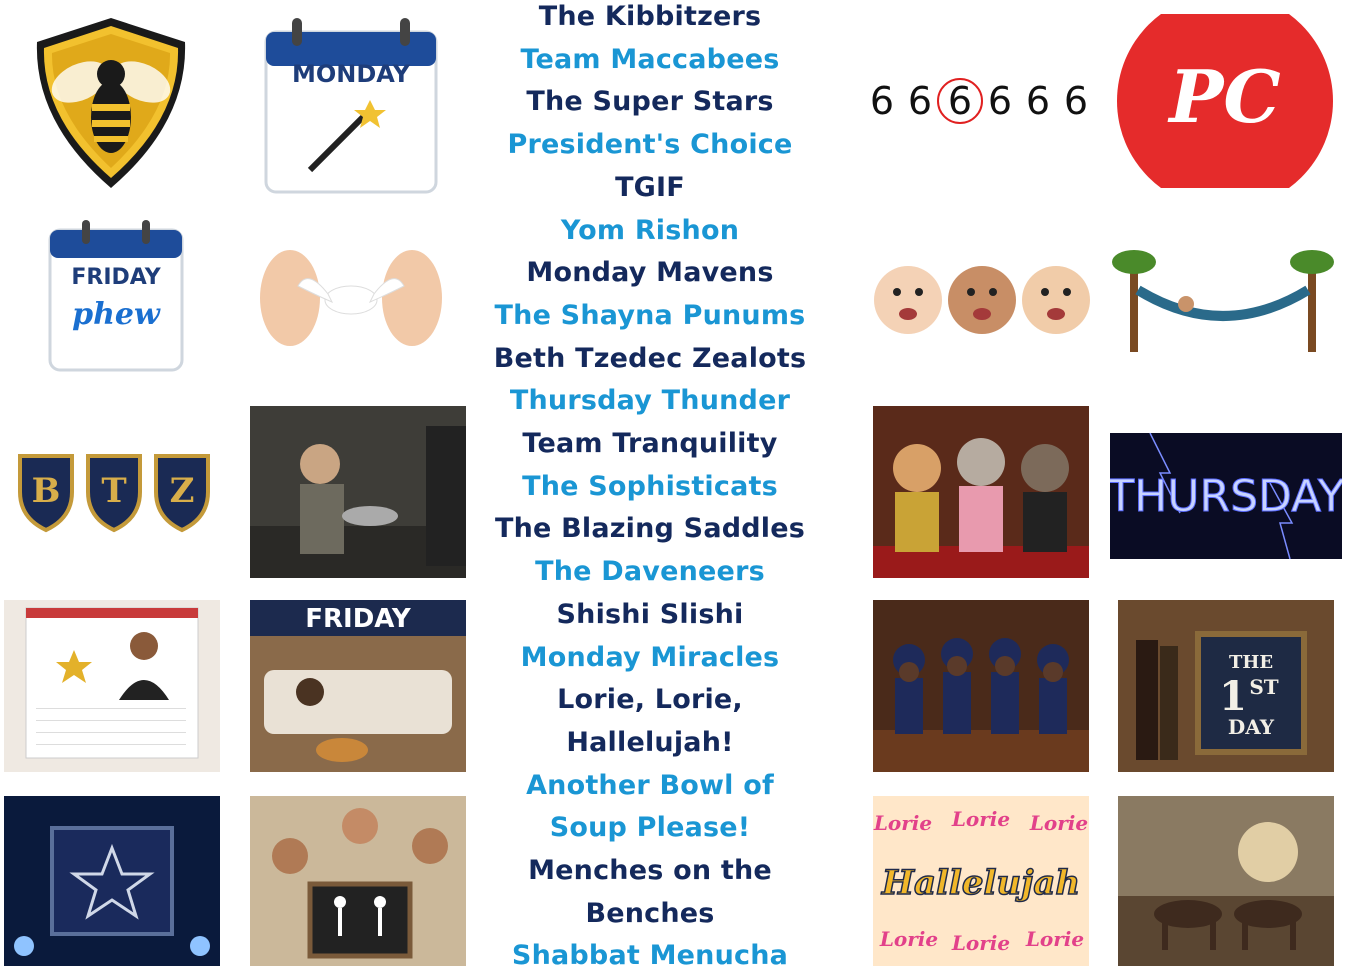 Image resolution: width=1346 pixels, height=978 pixels. I want to click on team-name: The Shayna Punums, so click(650, 315).